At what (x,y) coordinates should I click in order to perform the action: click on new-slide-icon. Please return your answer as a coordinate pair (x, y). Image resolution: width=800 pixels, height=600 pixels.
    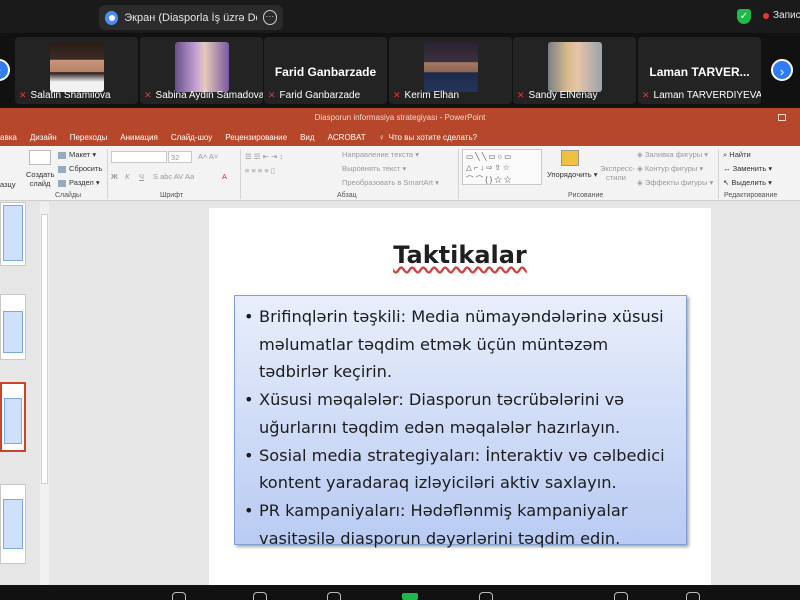
    Looking at the image, I should click on (40, 157).